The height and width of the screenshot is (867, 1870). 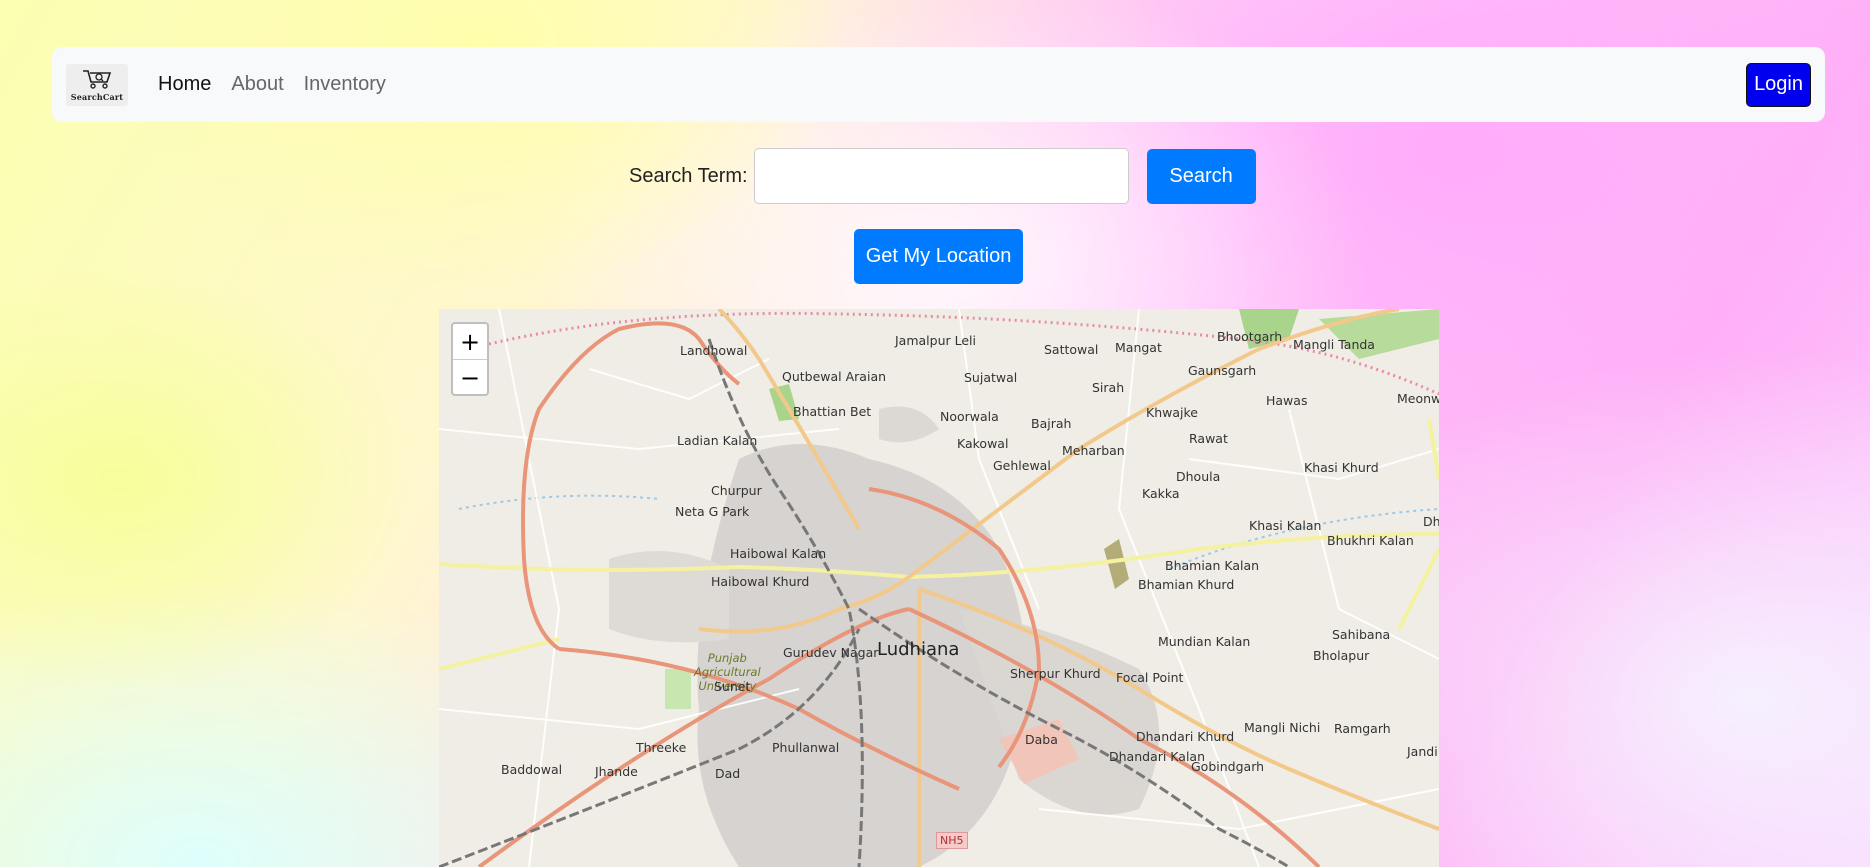 What do you see at coordinates (806, 747) in the screenshot?
I see `map-place-label: Phullanwal` at bounding box center [806, 747].